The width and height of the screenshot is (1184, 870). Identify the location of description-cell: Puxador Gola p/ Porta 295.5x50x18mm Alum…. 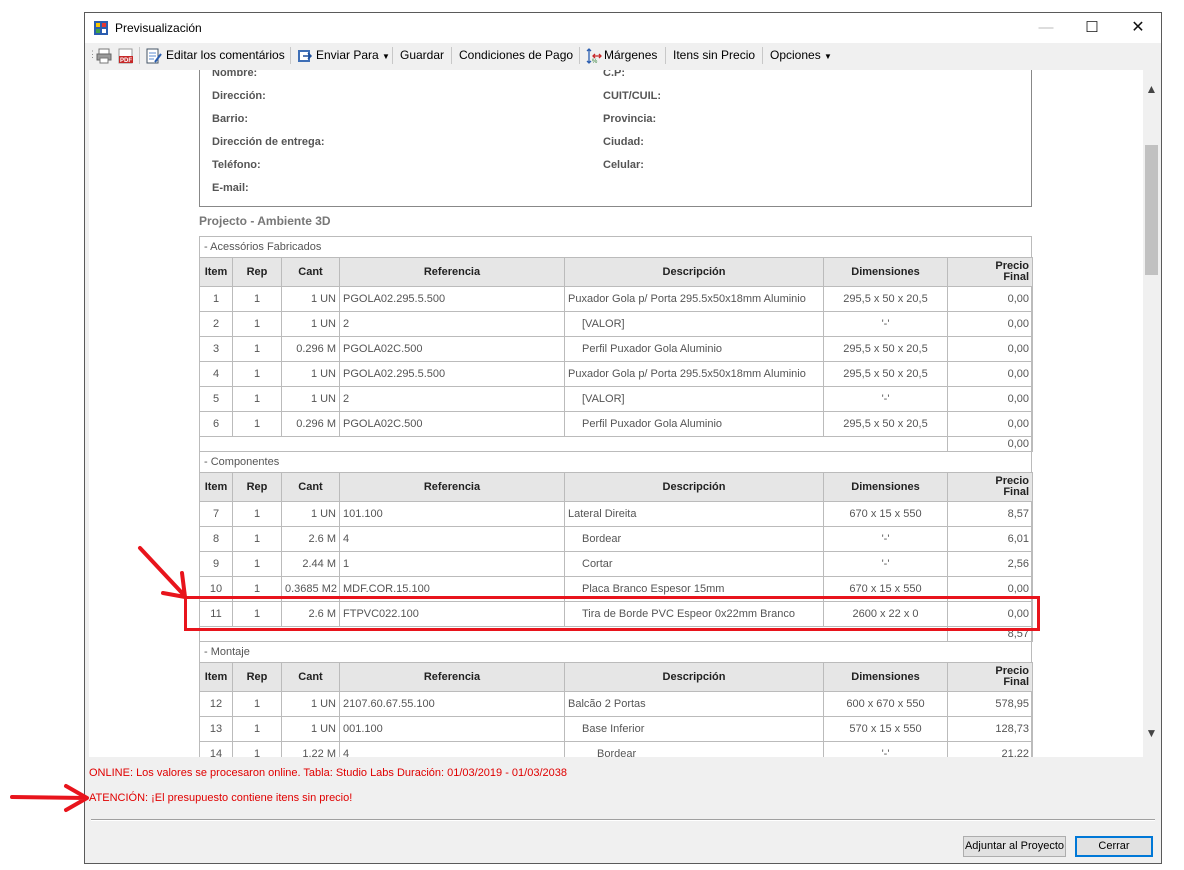
(694, 299).